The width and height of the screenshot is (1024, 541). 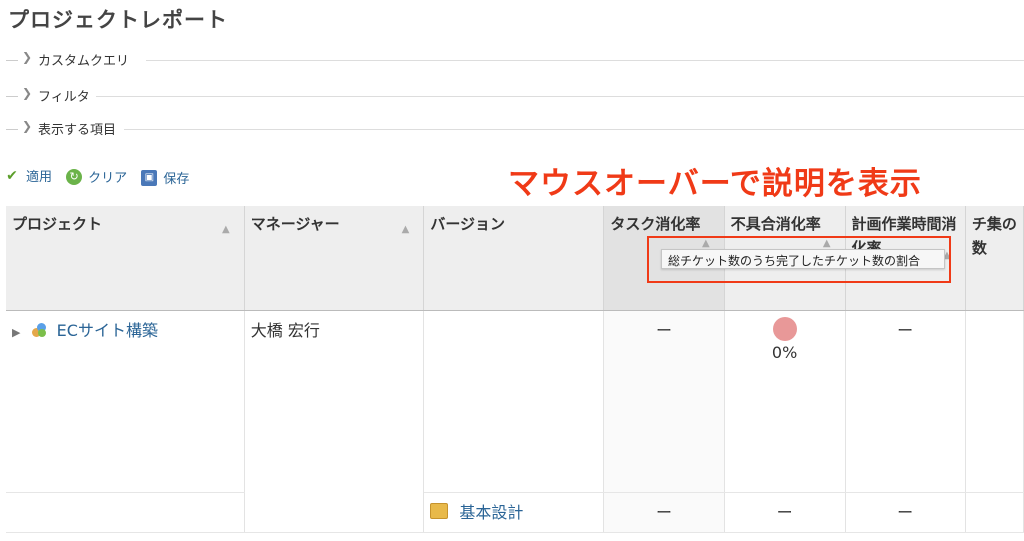 What do you see at coordinates (439, 510) in the screenshot?
I see `package-icon` at bounding box center [439, 510].